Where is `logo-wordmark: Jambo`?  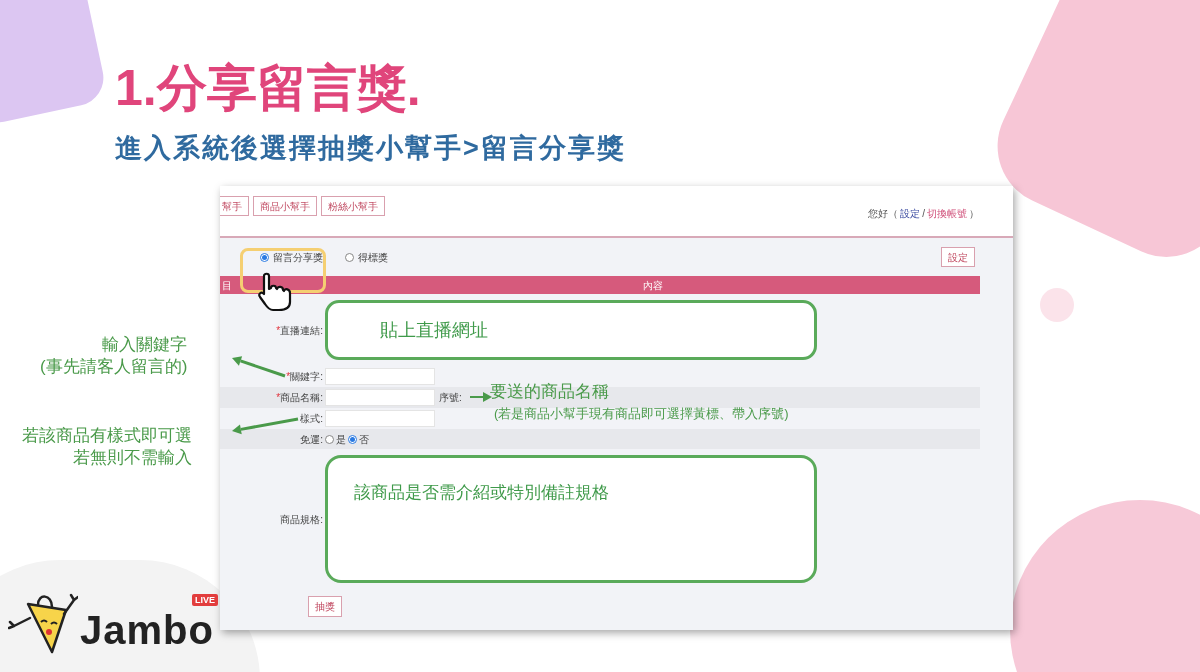 logo-wordmark: Jambo is located at coordinates (147, 630).